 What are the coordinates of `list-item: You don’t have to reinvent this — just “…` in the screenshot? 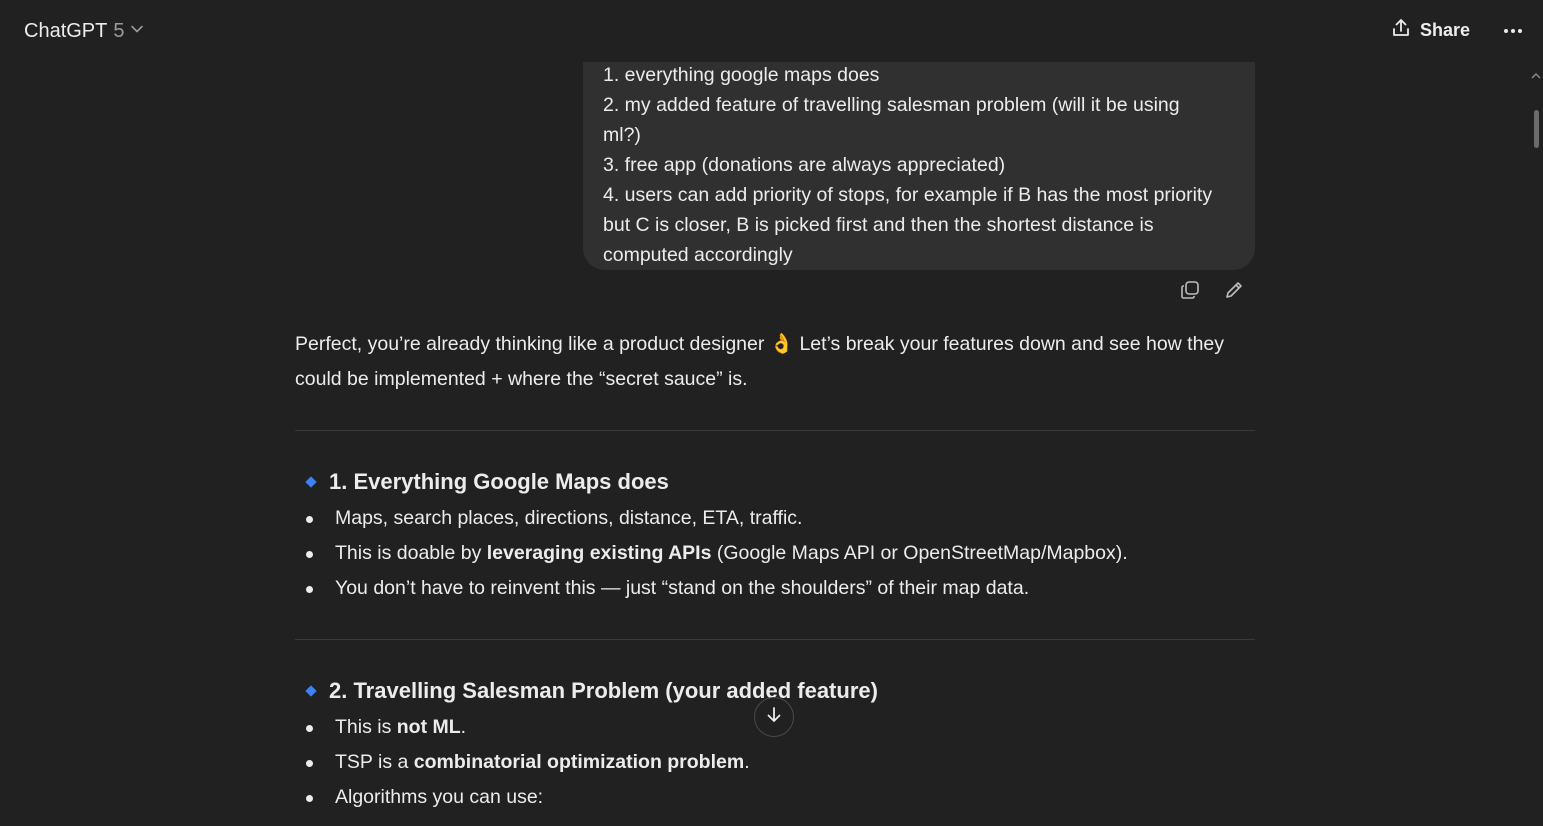 It's located at (775, 588).